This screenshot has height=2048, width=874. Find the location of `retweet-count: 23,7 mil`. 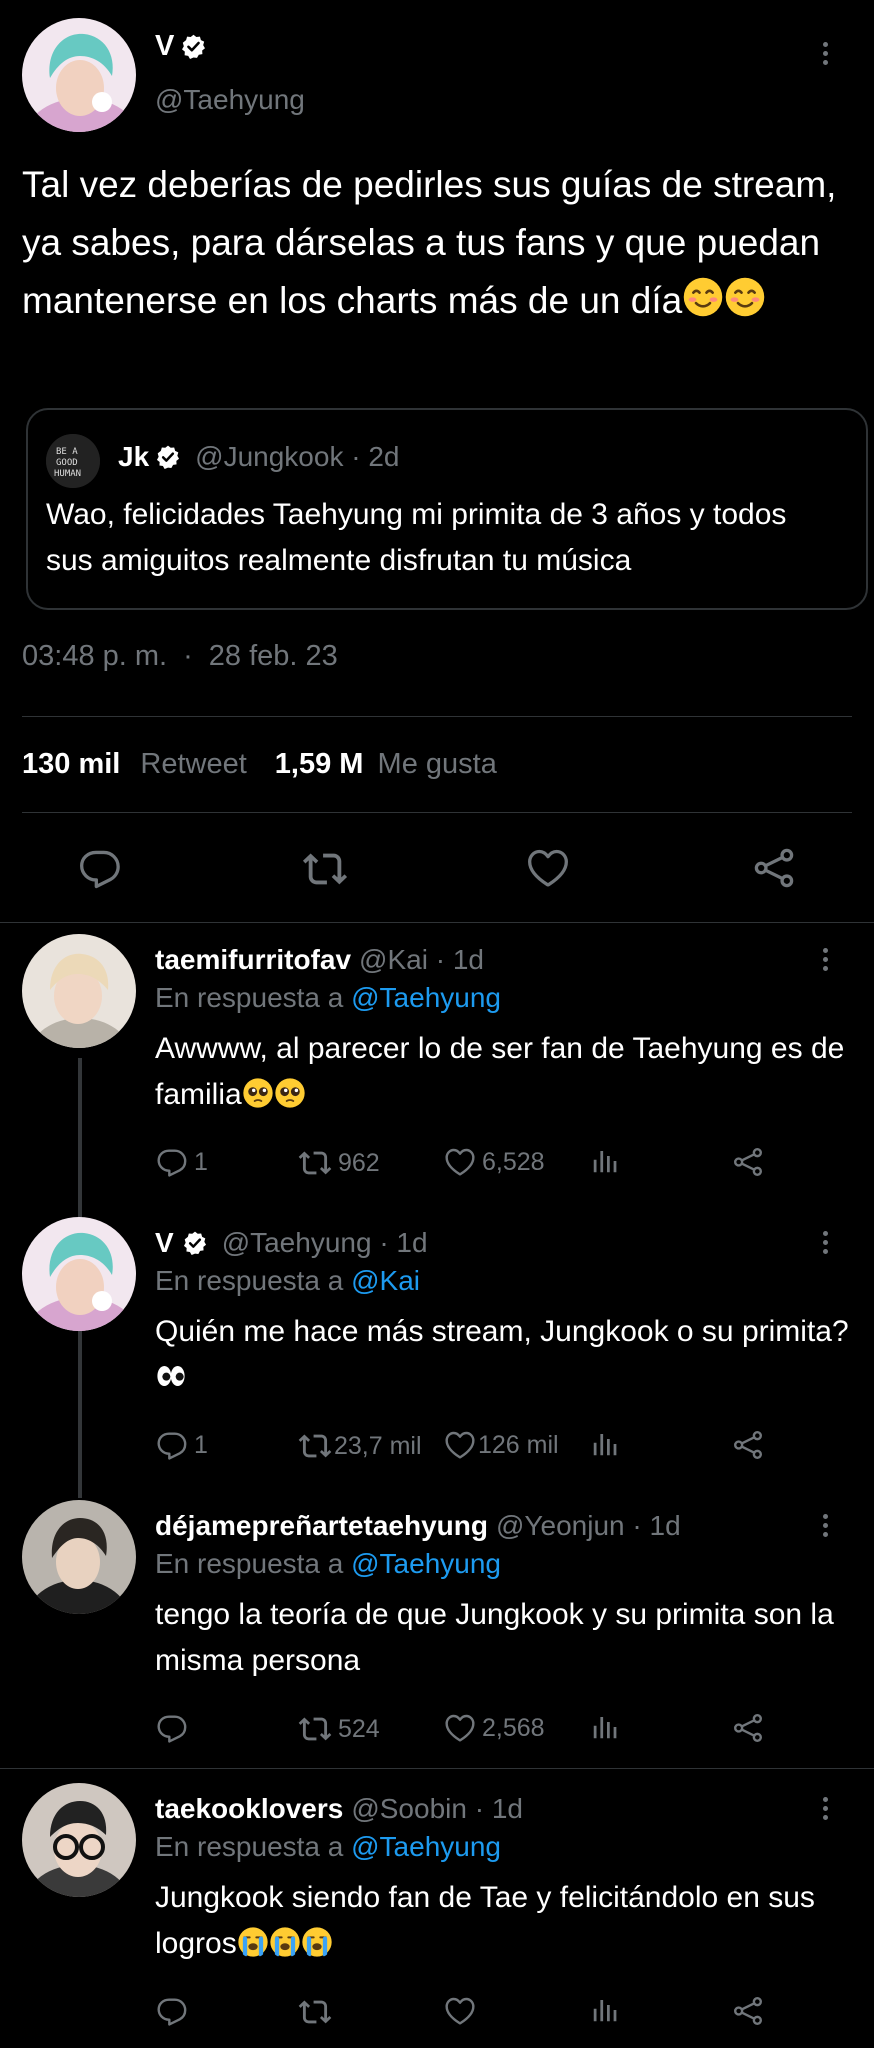

retweet-count: 23,7 mil is located at coordinates (378, 1445).